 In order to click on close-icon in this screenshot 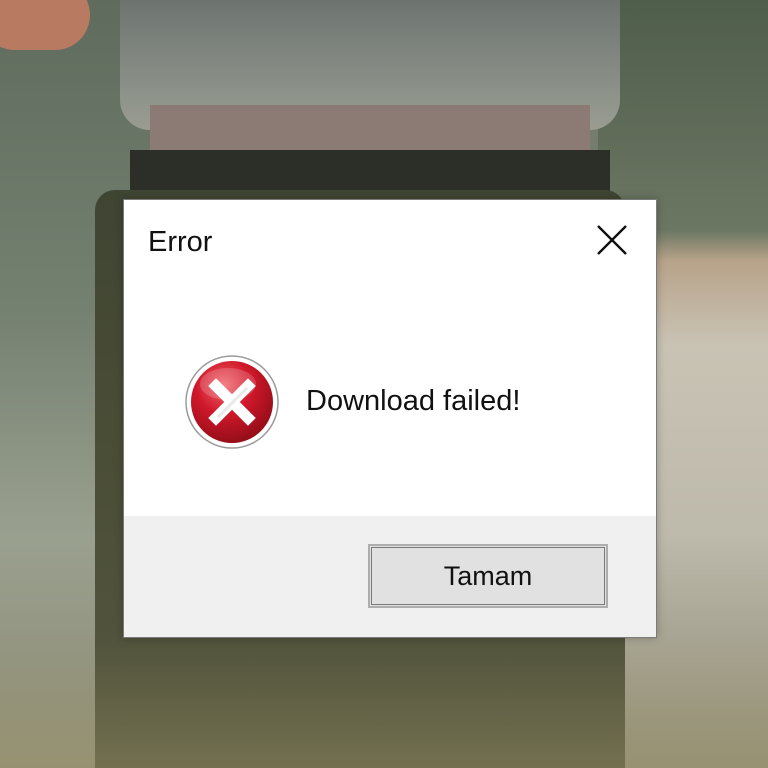, I will do `click(612, 240)`.